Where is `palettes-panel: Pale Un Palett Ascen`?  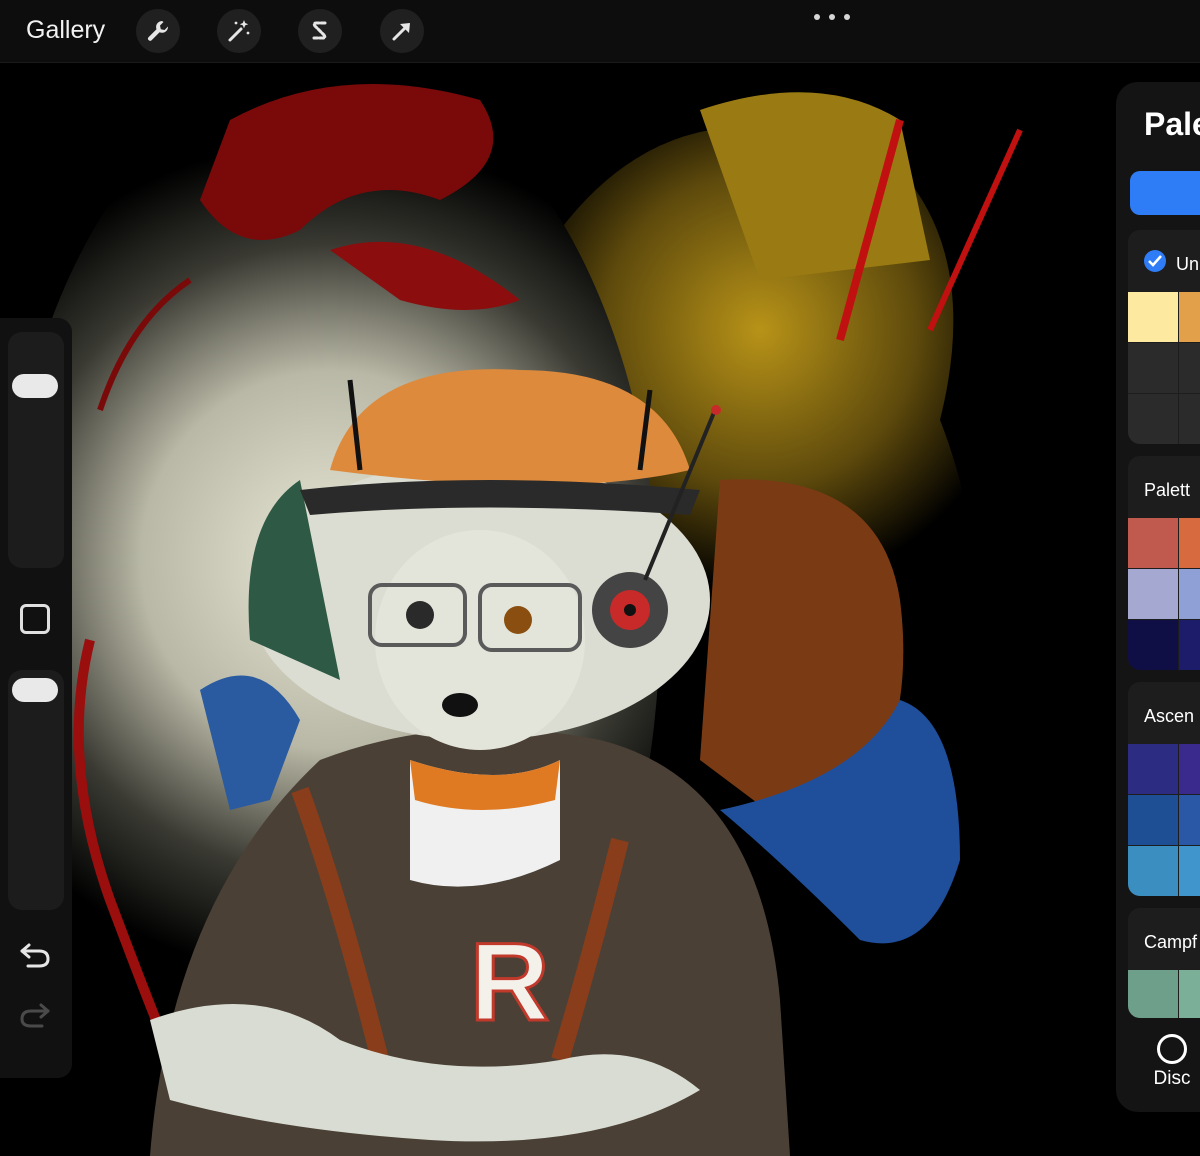
palettes-panel: Pale Un Palett Ascen is located at coordinates (1158, 597).